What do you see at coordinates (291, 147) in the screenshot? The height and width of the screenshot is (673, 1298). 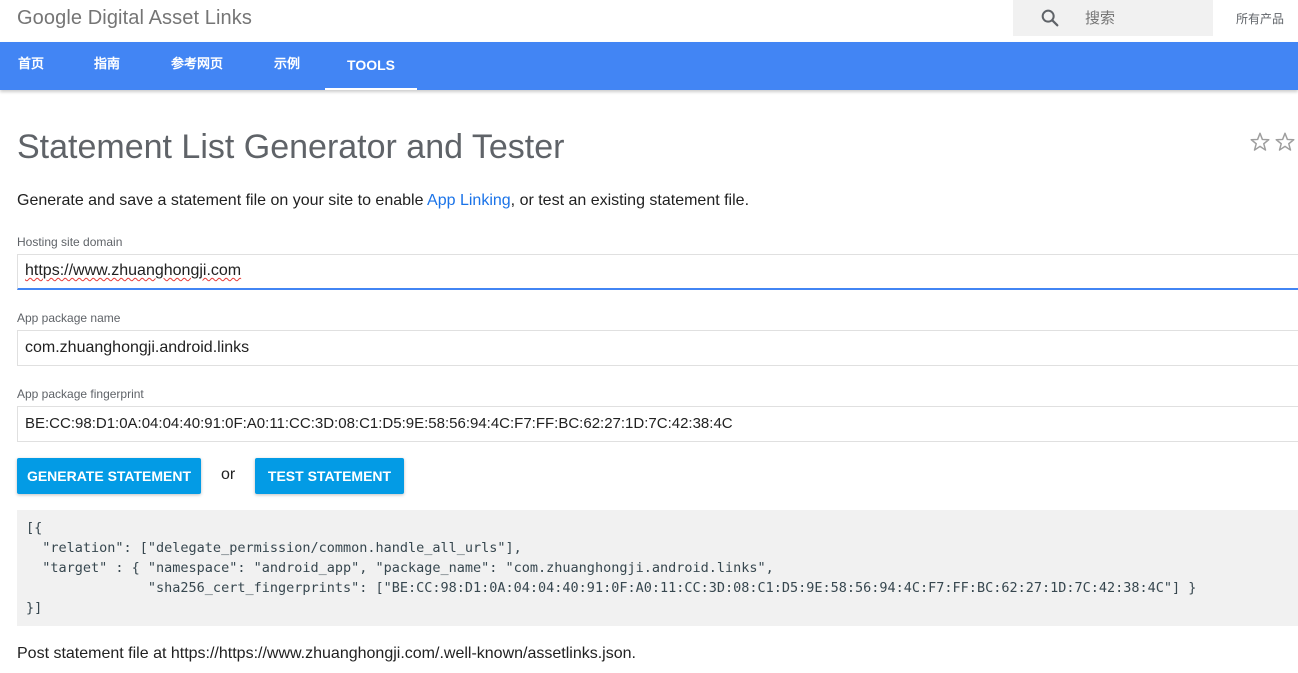 I see `page-title: Statement List Generator and Tester` at bounding box center [291, 147].